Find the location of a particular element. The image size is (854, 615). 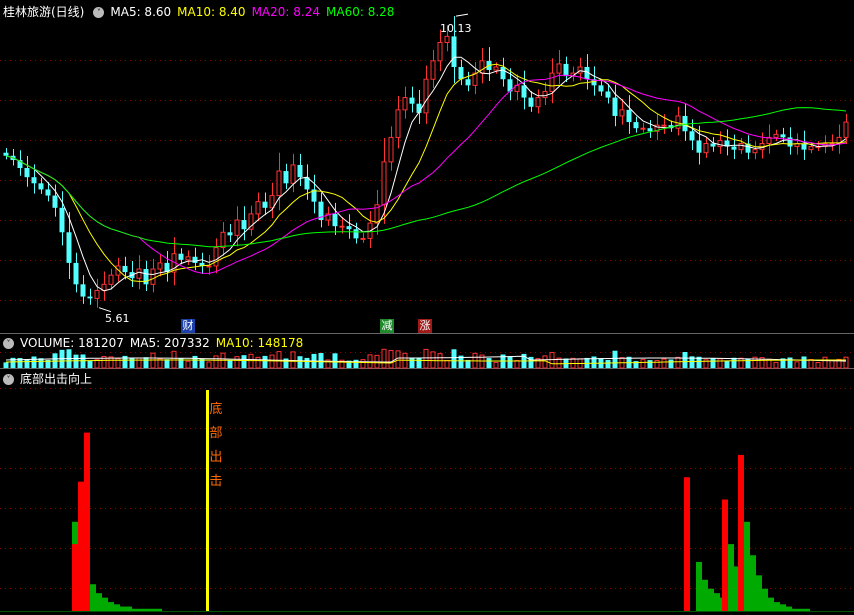

high-marker-arrow is located at coordinates (462, 15).